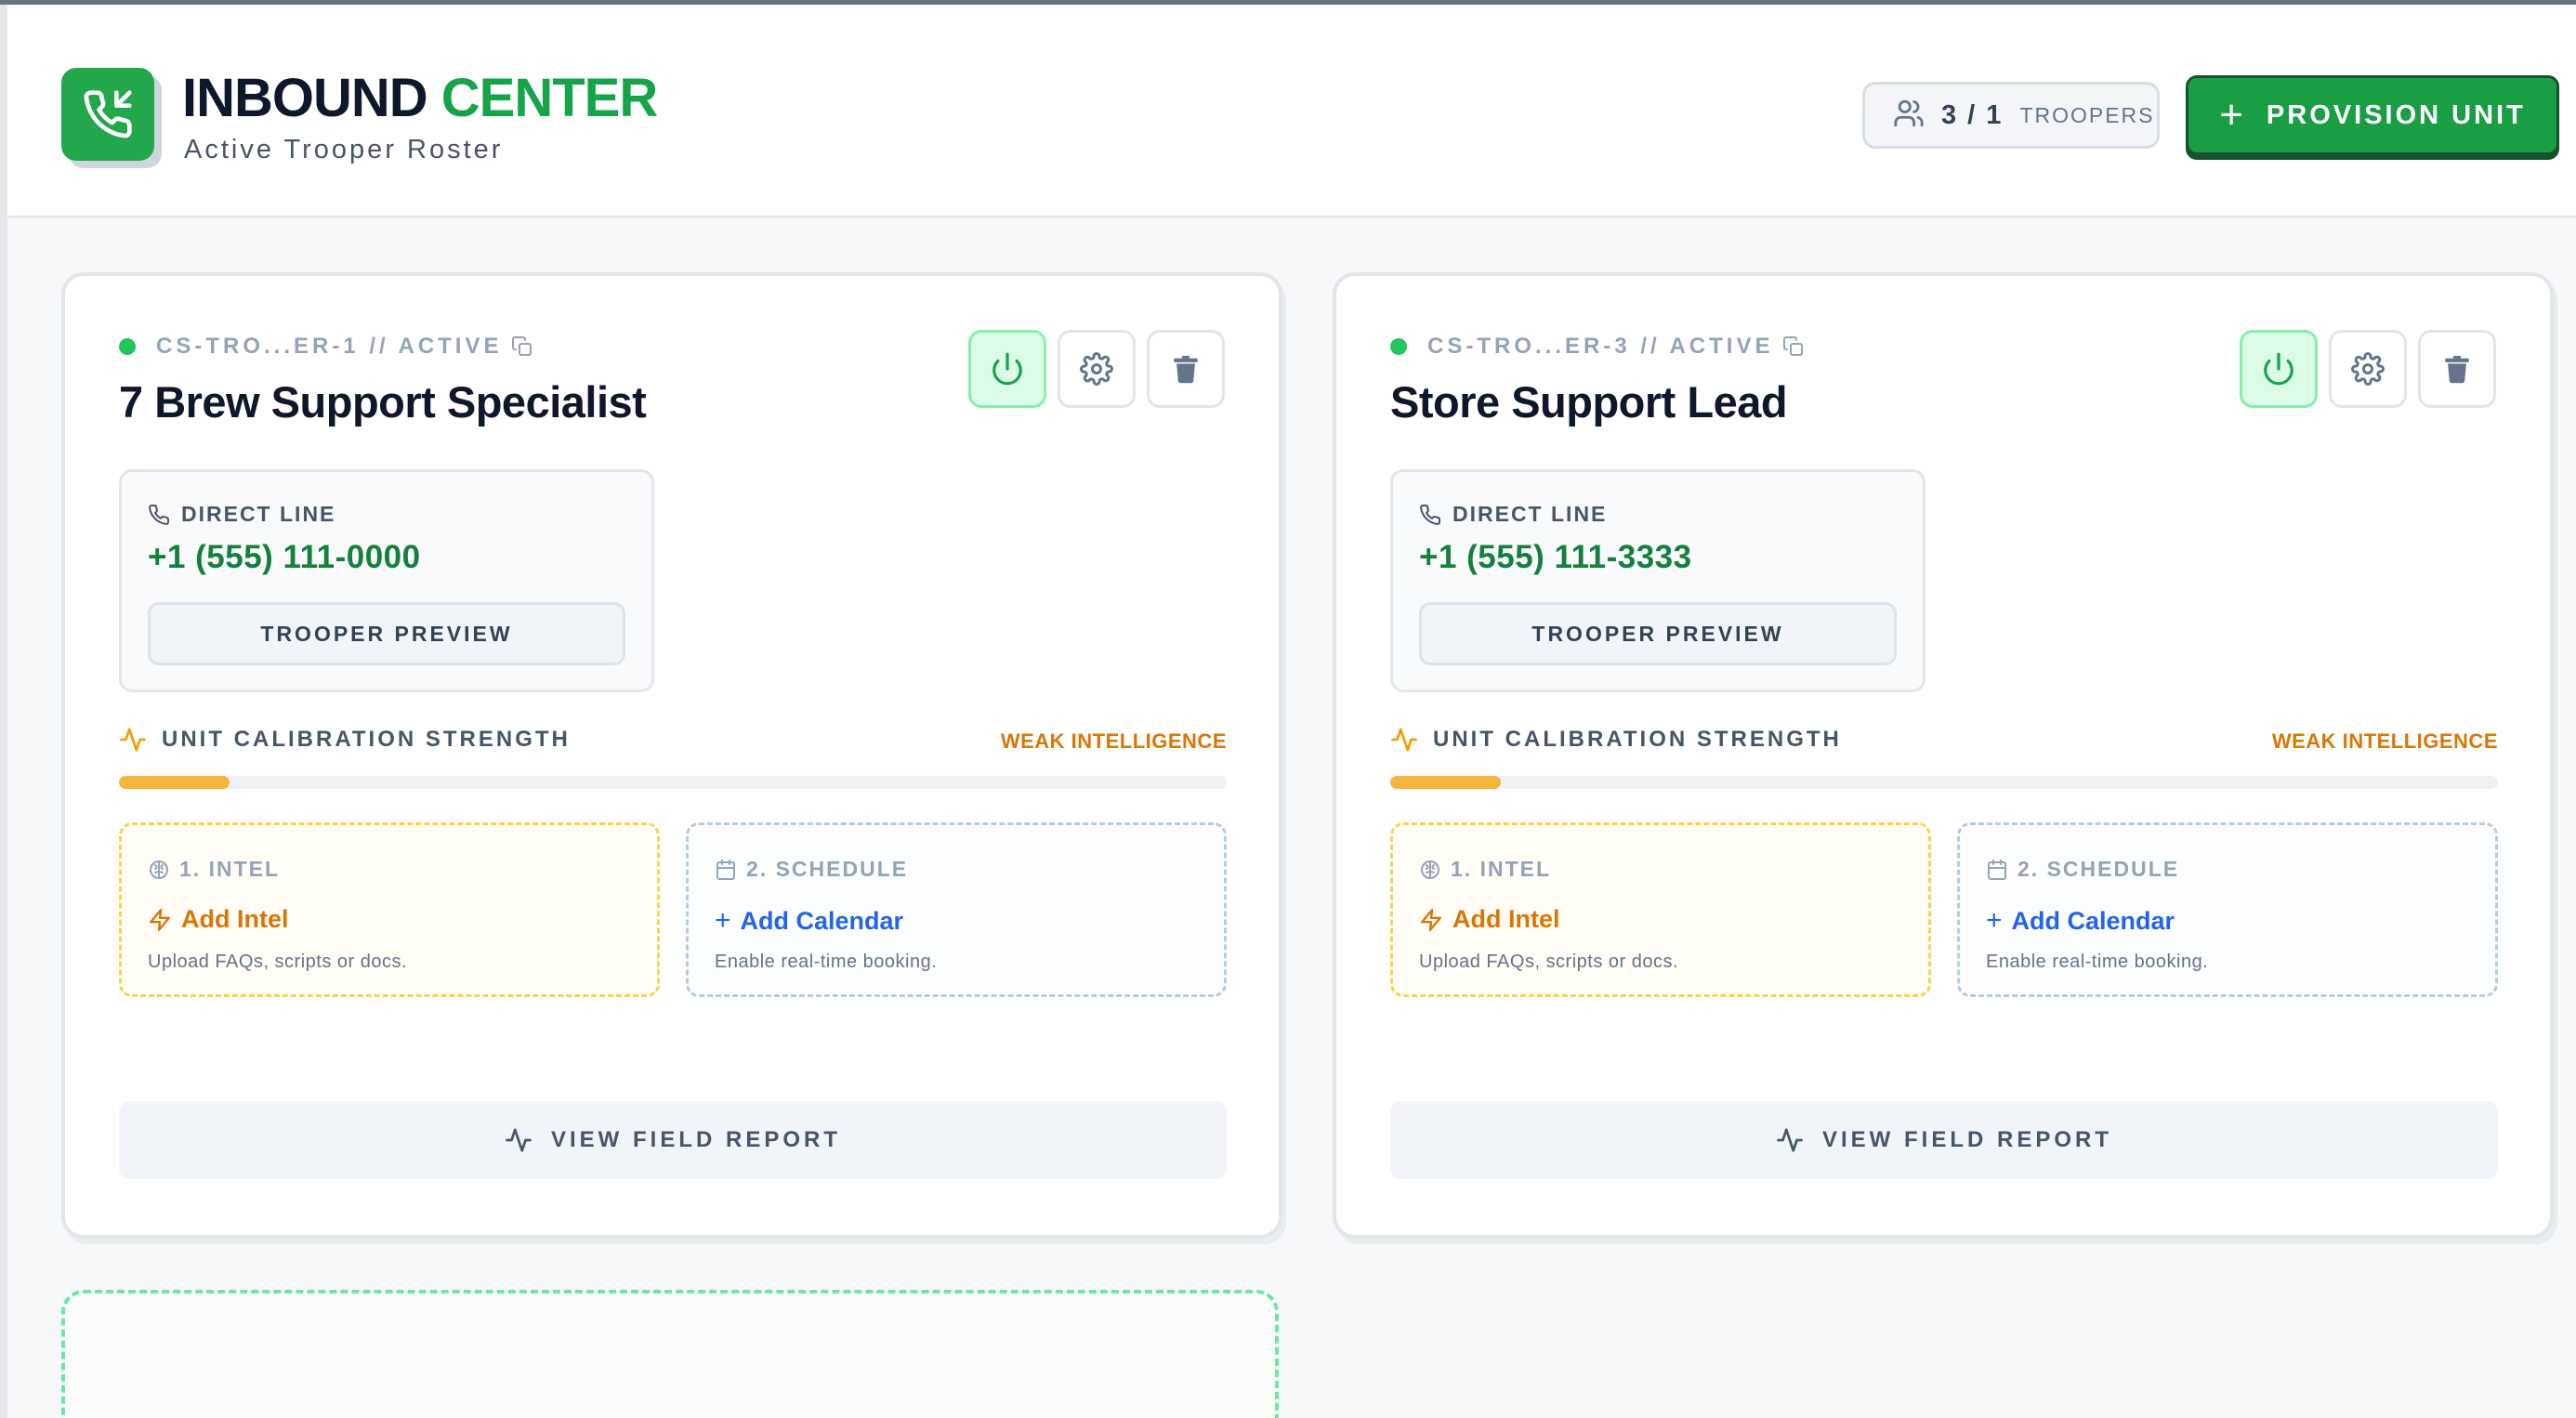 This screenshot has width=2576, height=1418. What do you see at coordinates (549, 98) in the screenshot?
I see `page-title-part2: CENTER` at bounding box center [549, 98].